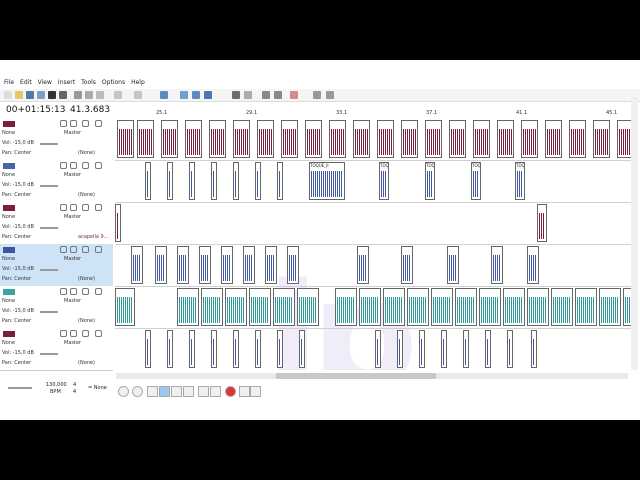  I want to click on undo-icon, so click(118, 95).